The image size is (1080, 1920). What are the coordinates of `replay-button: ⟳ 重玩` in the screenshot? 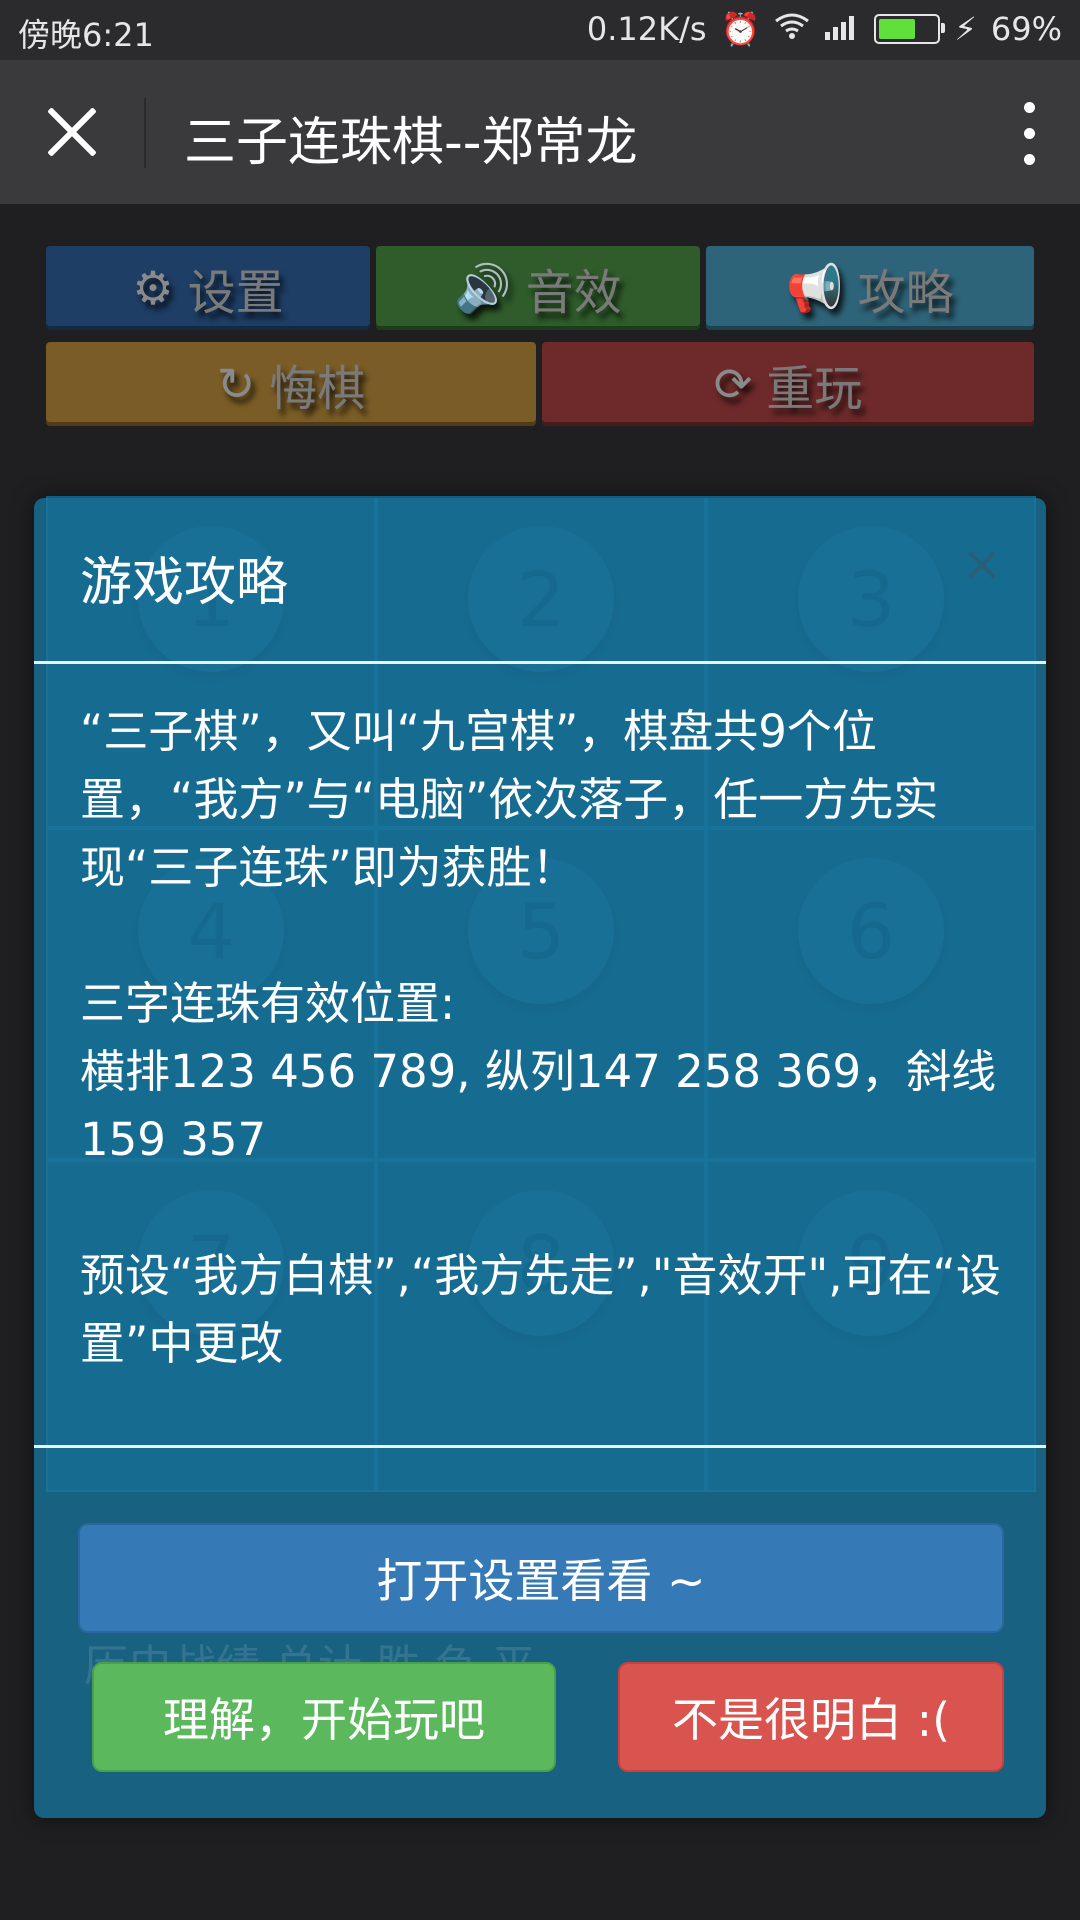 It's located at (788, 384).